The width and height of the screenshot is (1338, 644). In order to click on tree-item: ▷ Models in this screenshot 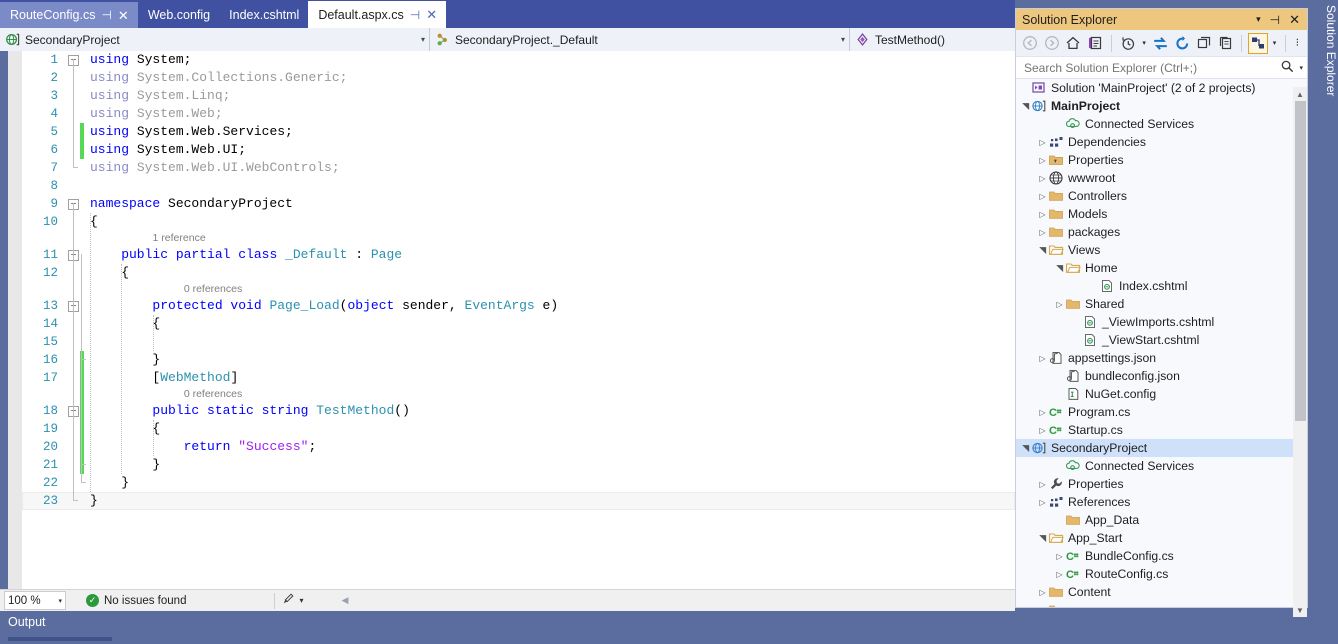, I will do `click(1161, 214)`.